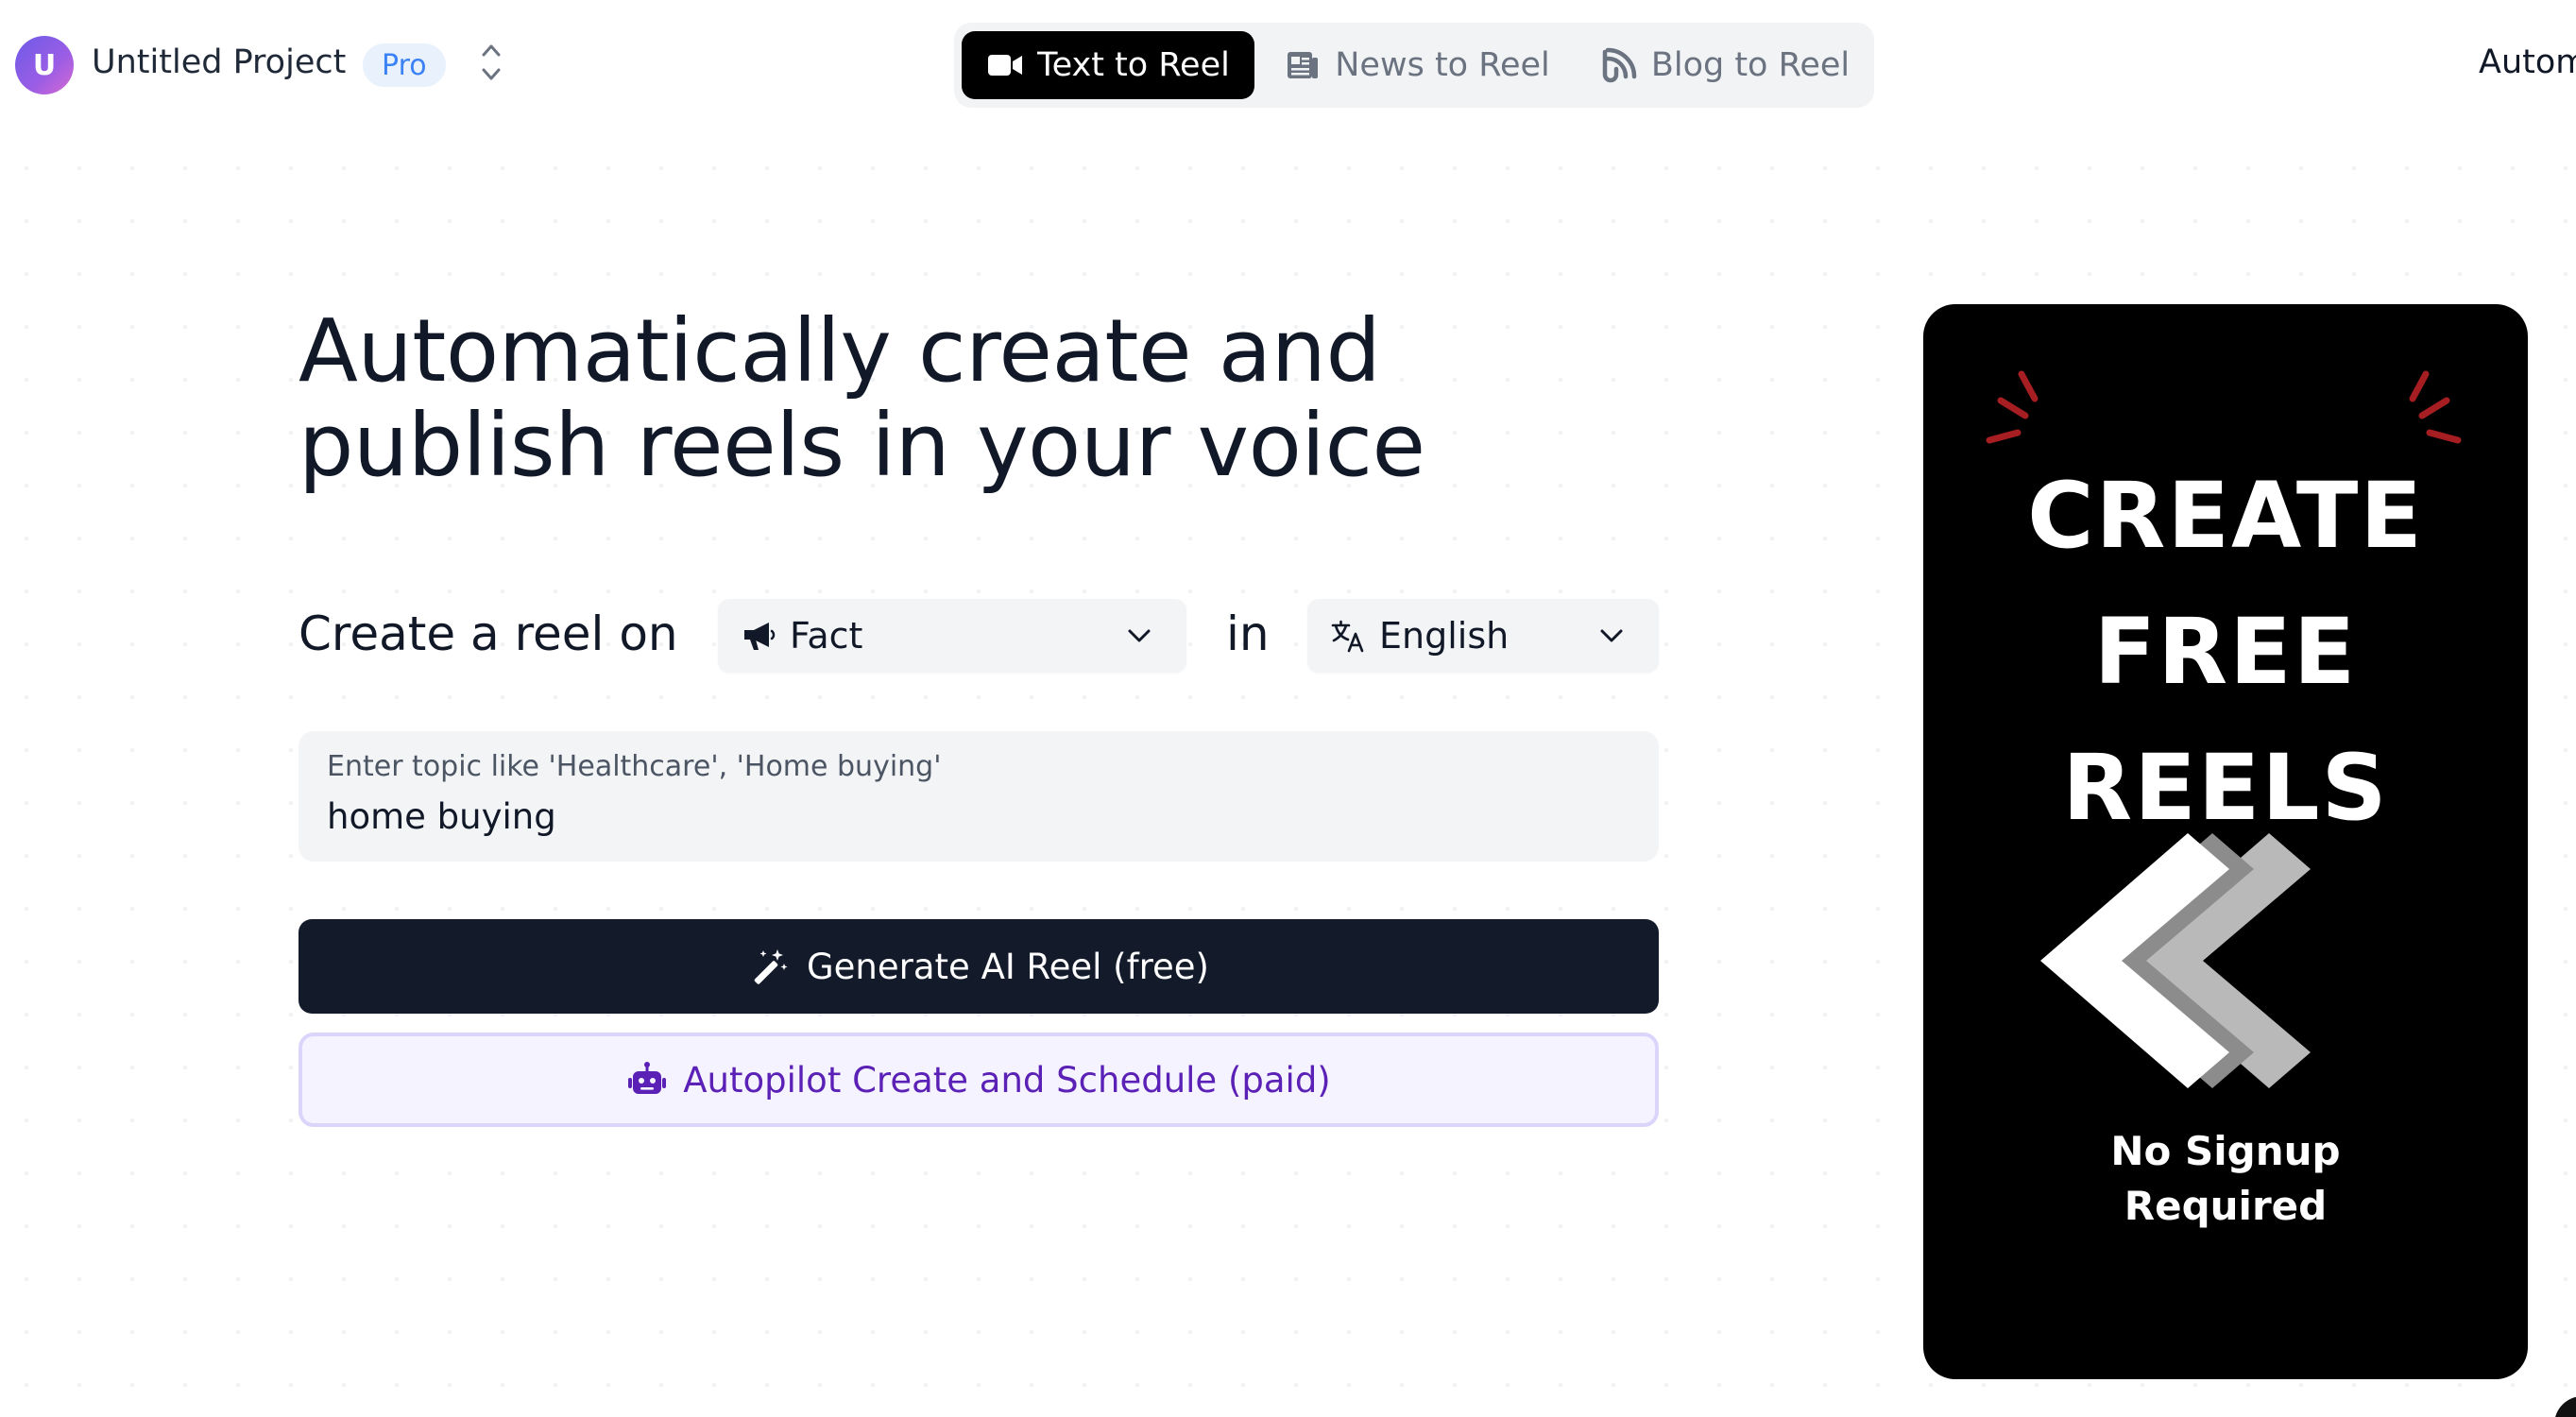 The height and width of the screenshot is (1417, 2576). What do you see at coordinates (840, 350) in the screenshot?
I see `title-line: Automatically create and` at bounding box center [840, 350].